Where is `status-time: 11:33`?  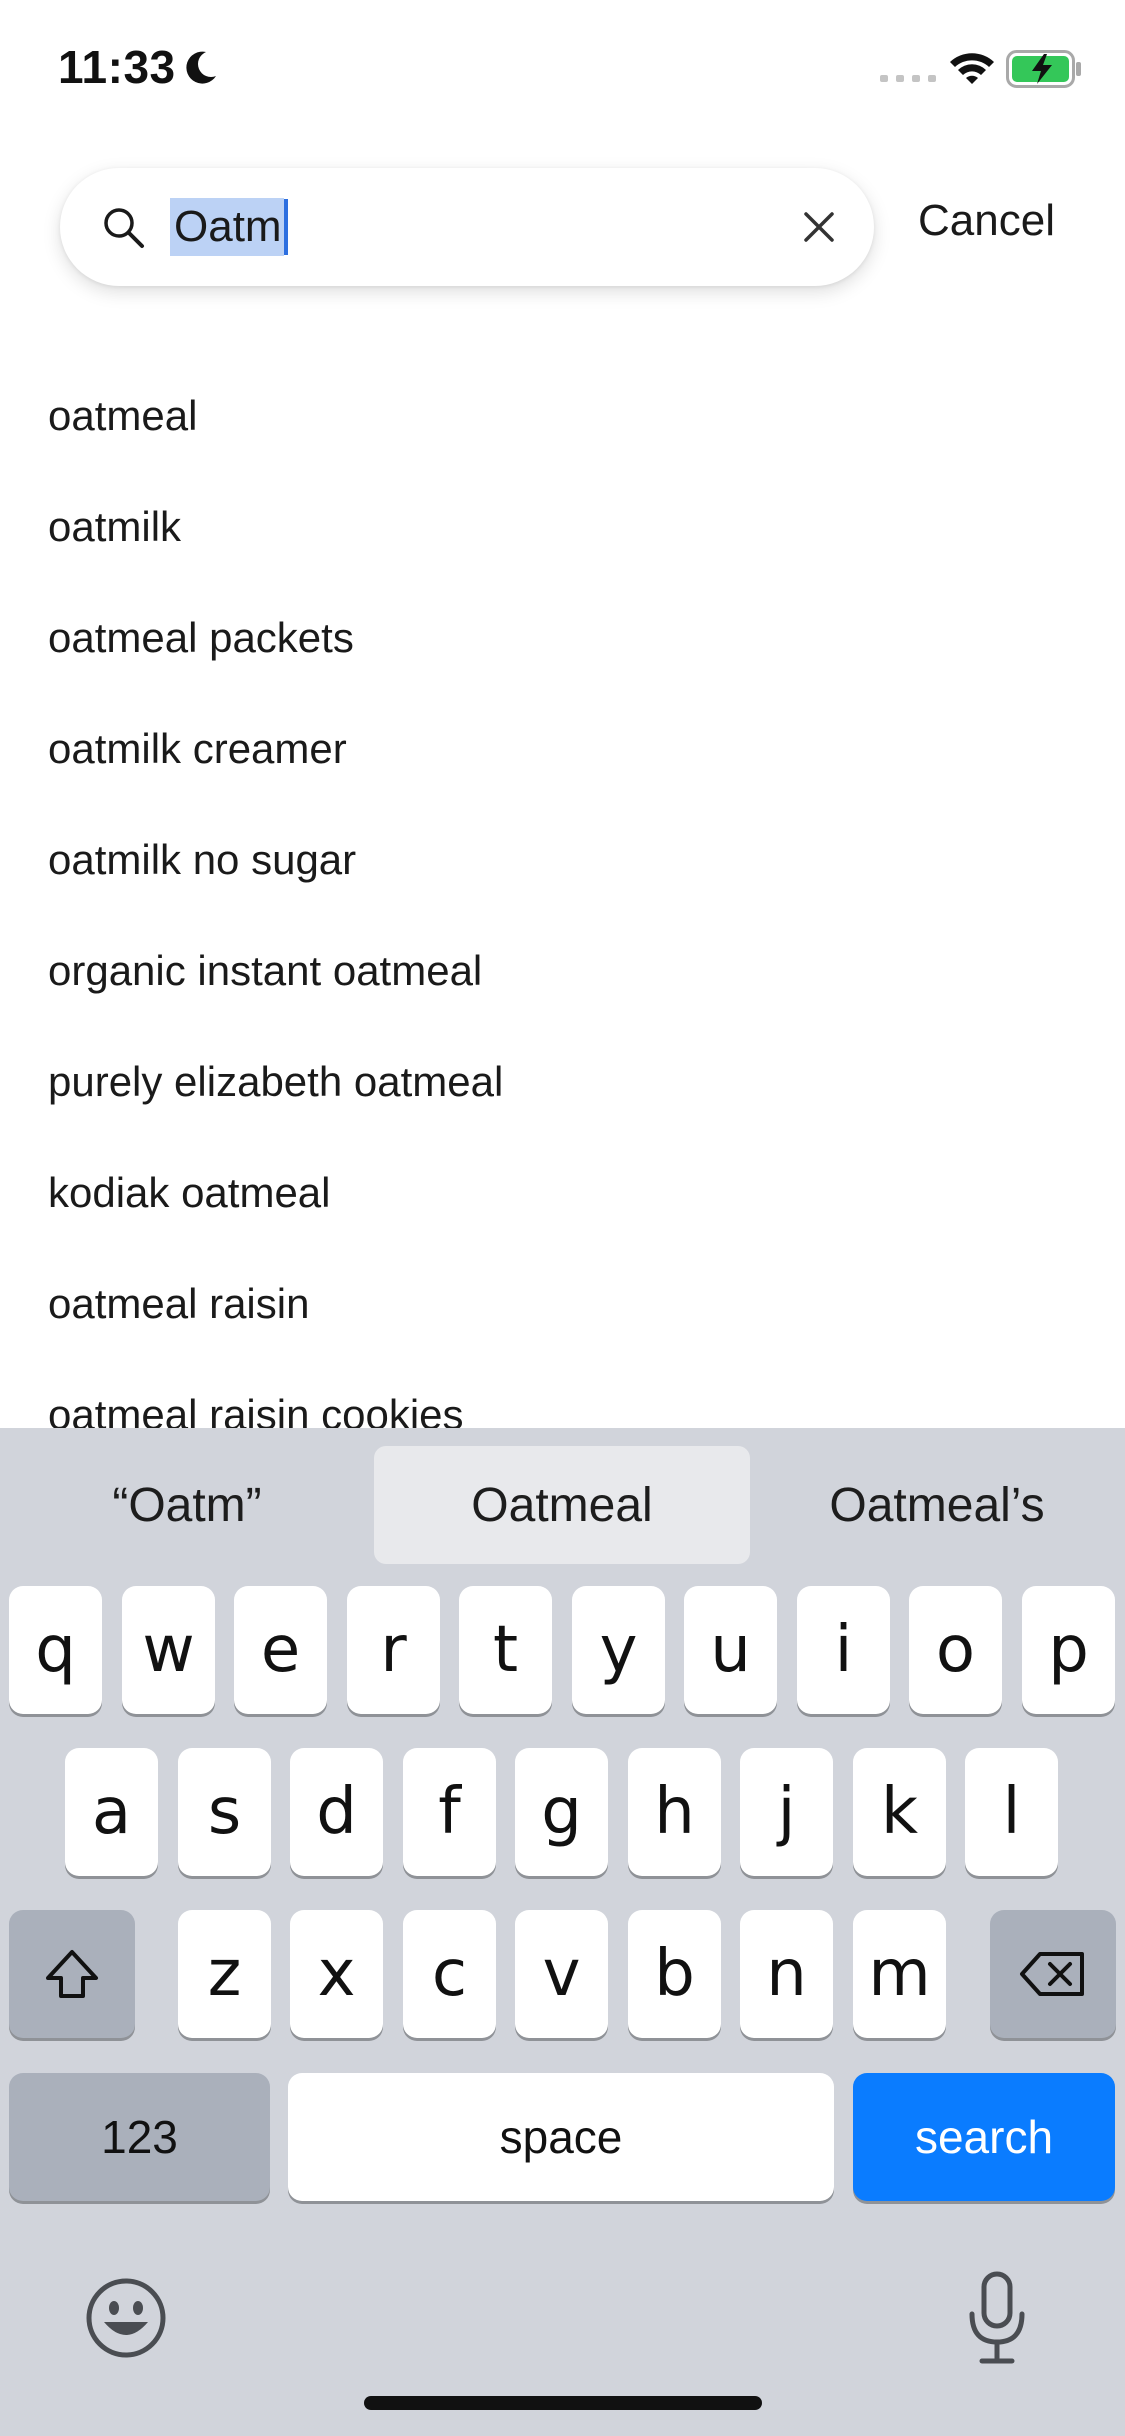
status-time: 11:33 is located at coordinates (117, 67).